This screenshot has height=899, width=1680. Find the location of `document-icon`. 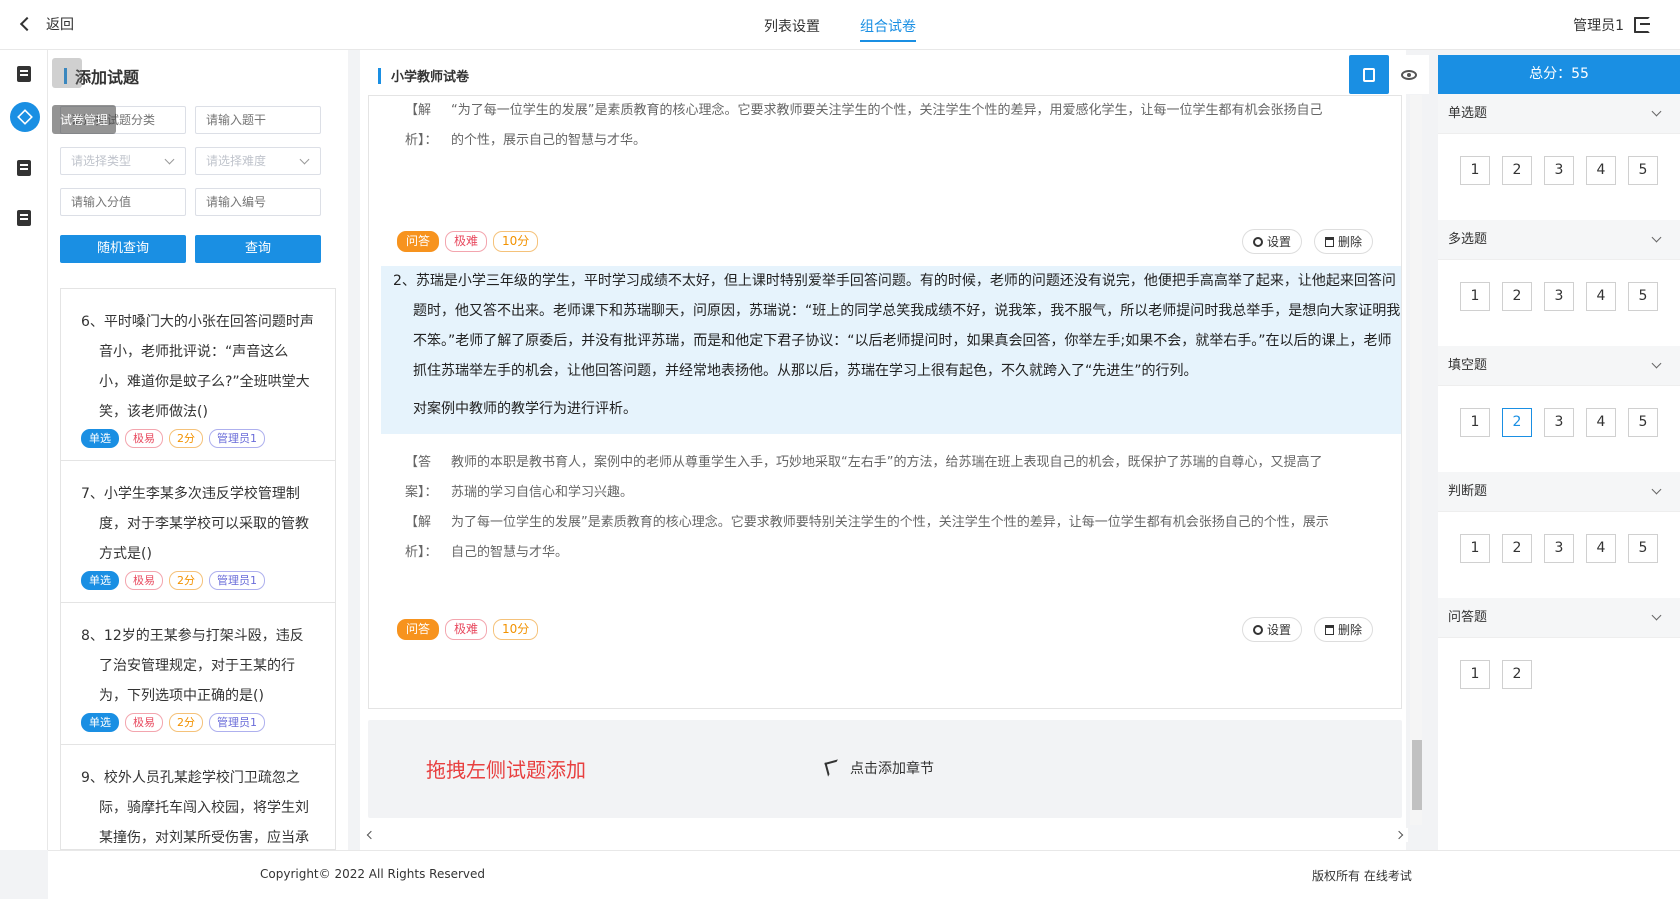

document-icon is located at coordinates (24, 74).